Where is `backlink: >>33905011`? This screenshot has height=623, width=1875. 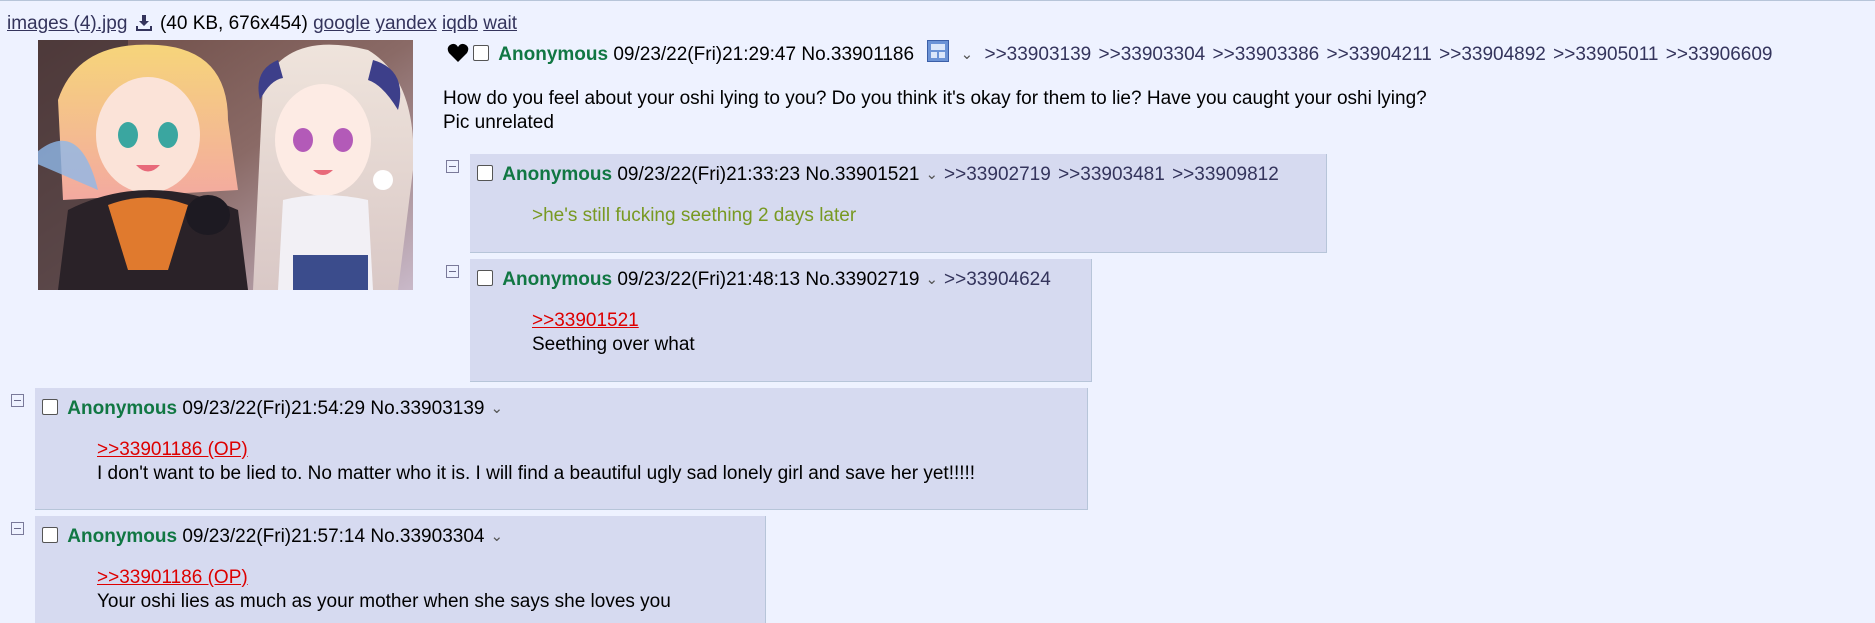 backlink: >>33905011 is located at coordinates (1605, 54).